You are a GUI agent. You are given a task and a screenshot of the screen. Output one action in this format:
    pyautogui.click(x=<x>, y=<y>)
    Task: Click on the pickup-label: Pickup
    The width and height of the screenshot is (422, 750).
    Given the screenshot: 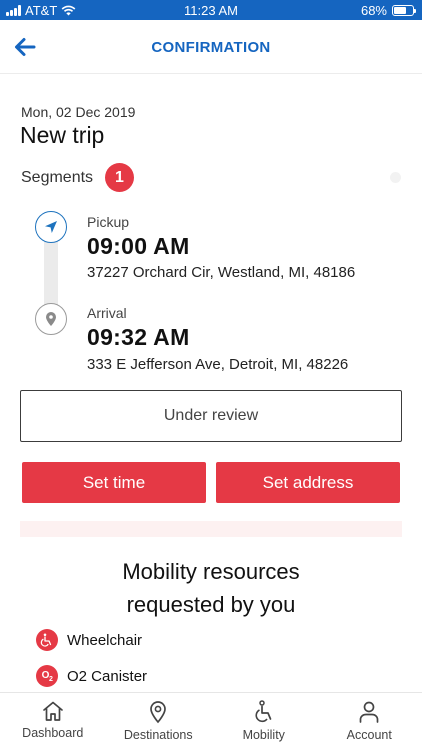 What is the action you would take?
    pyautogui.click(x=108, y=222)
    